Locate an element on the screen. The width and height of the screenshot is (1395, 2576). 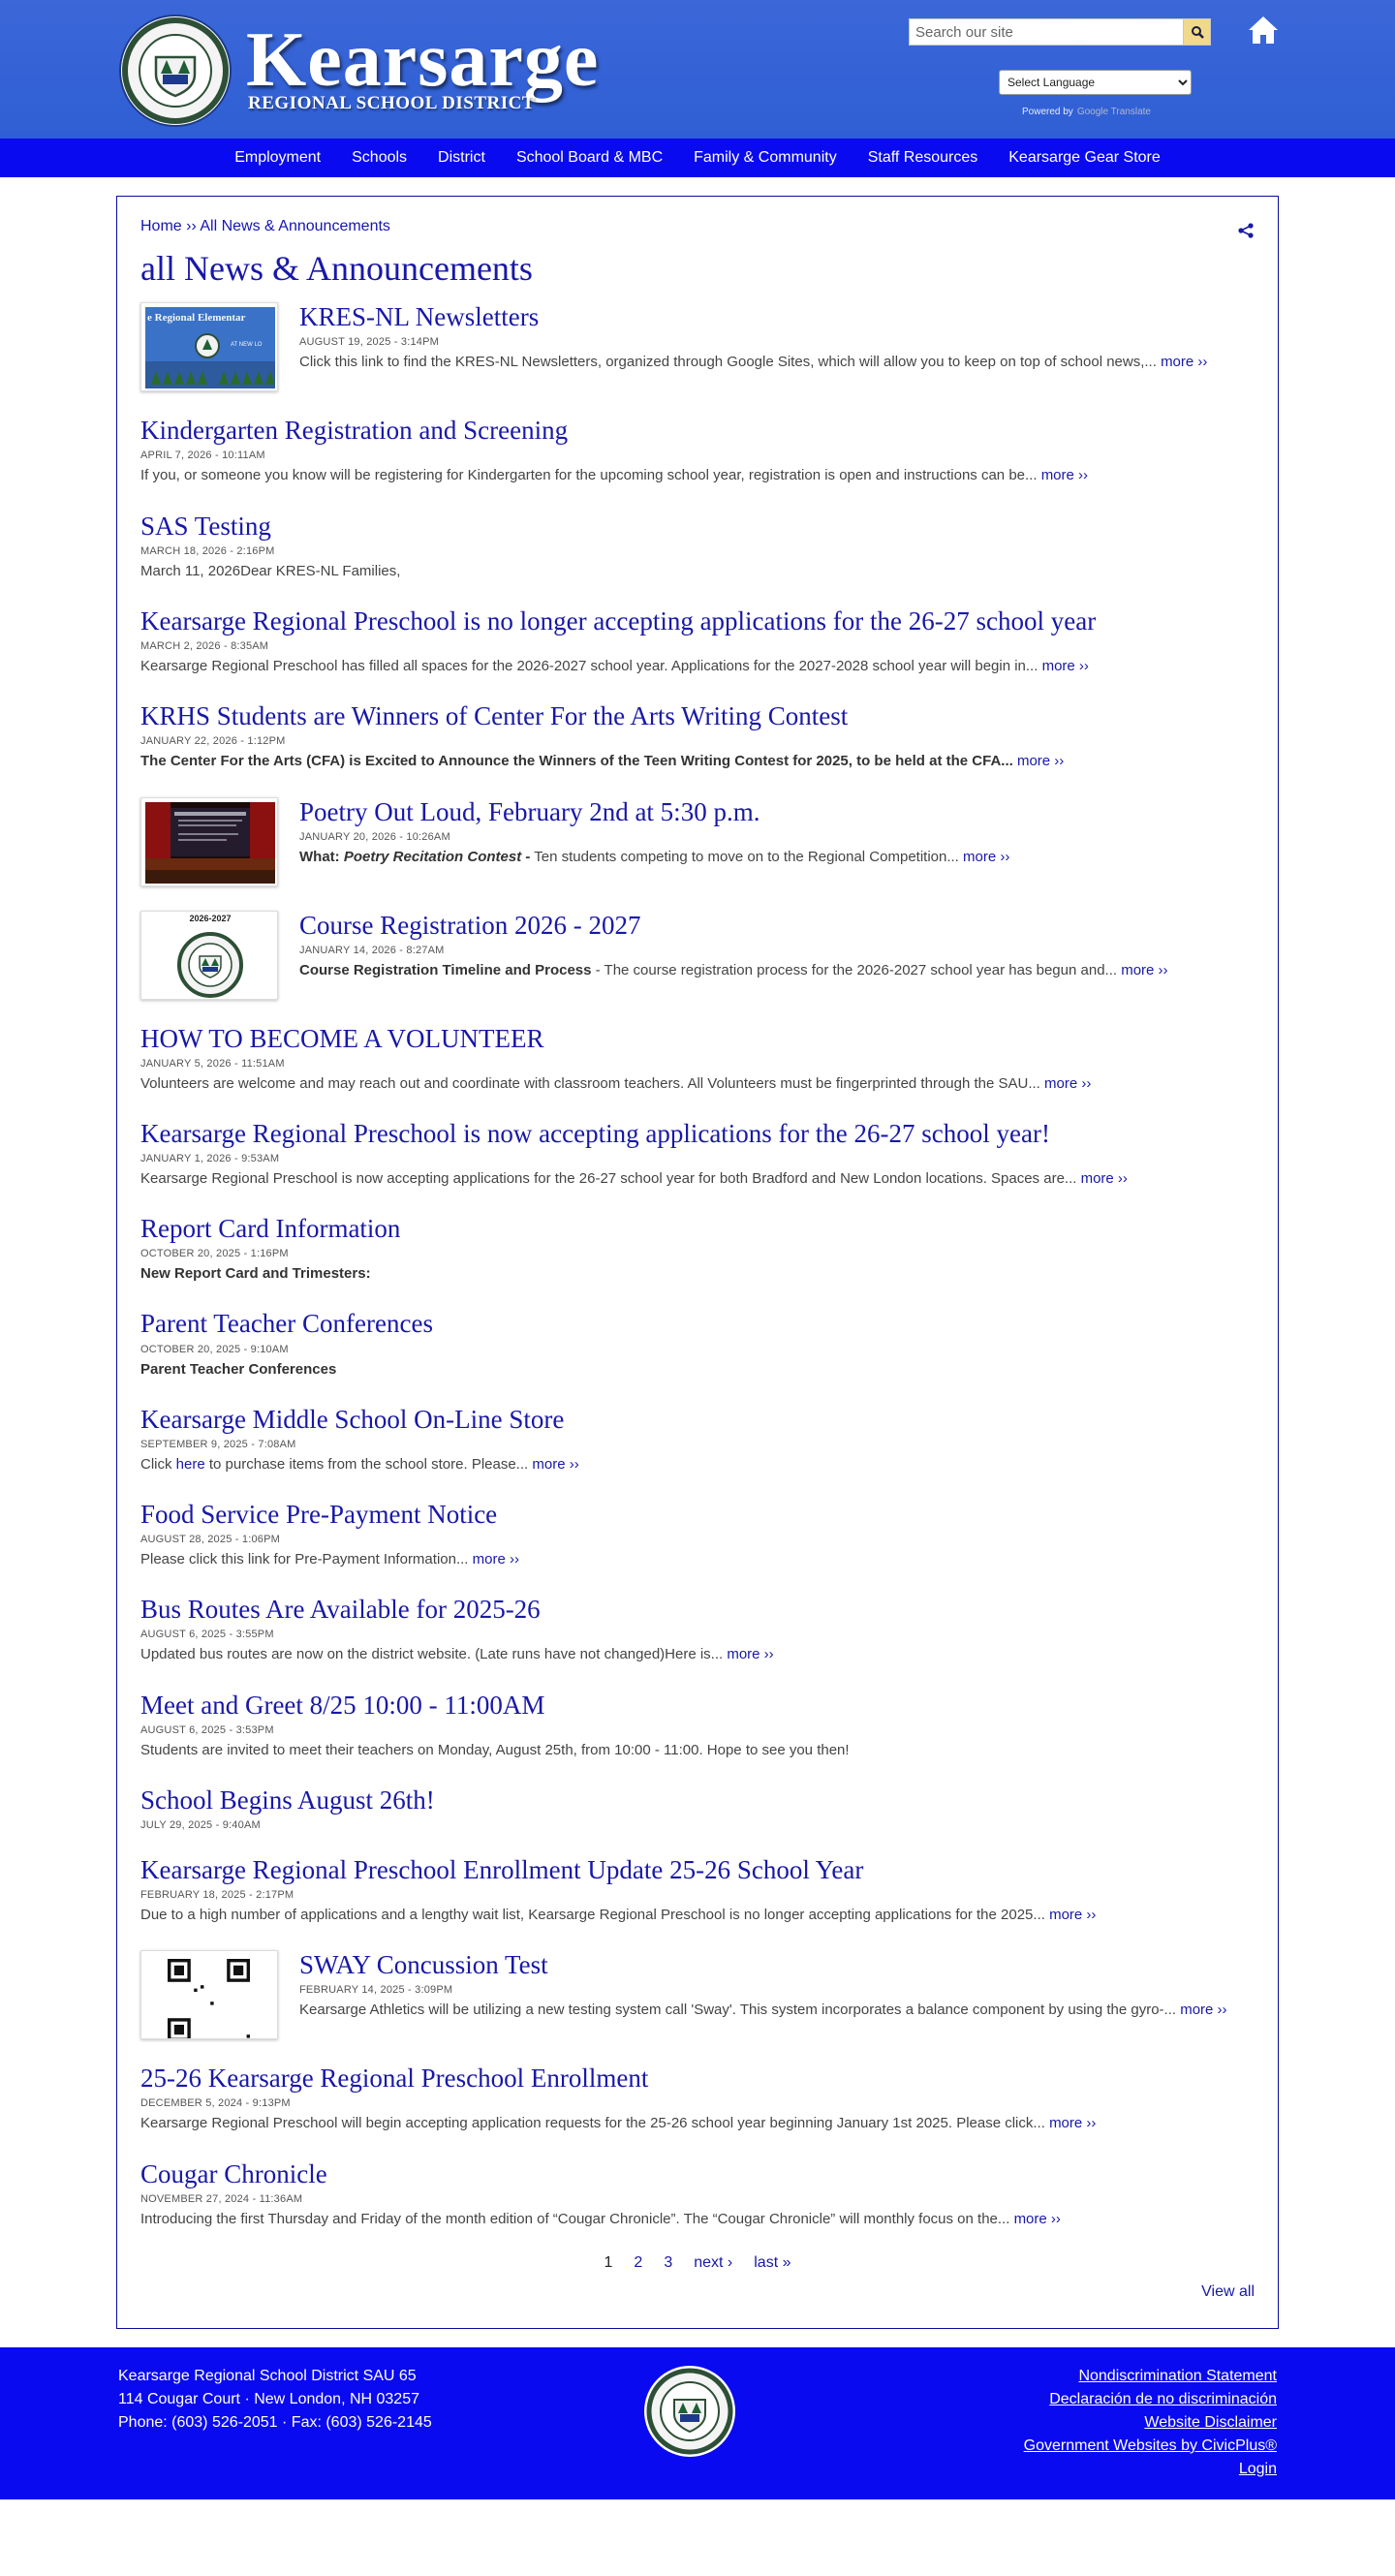
news-title-link: Food Service Pre-Payment Notice is located at coordinates (697, 1515).